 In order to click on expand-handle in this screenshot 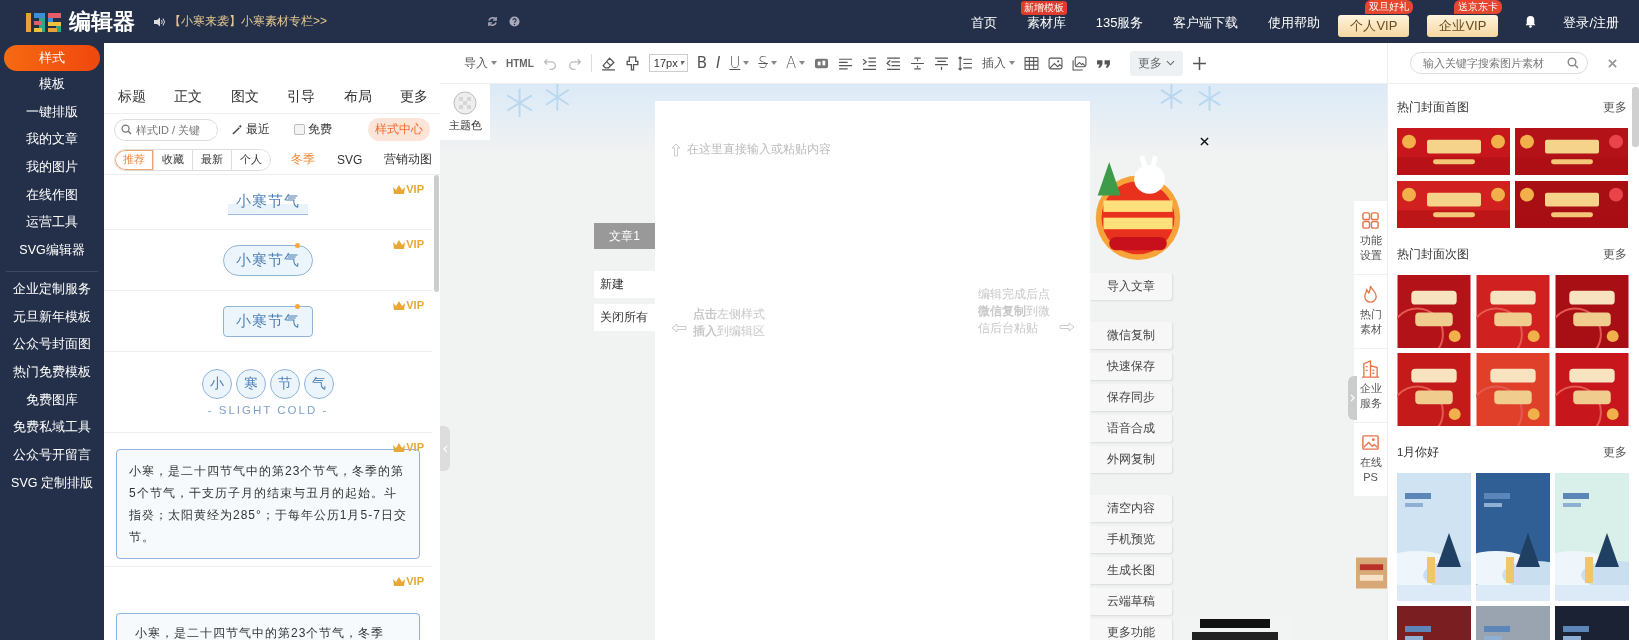, I will do `click(1352, 398)`.